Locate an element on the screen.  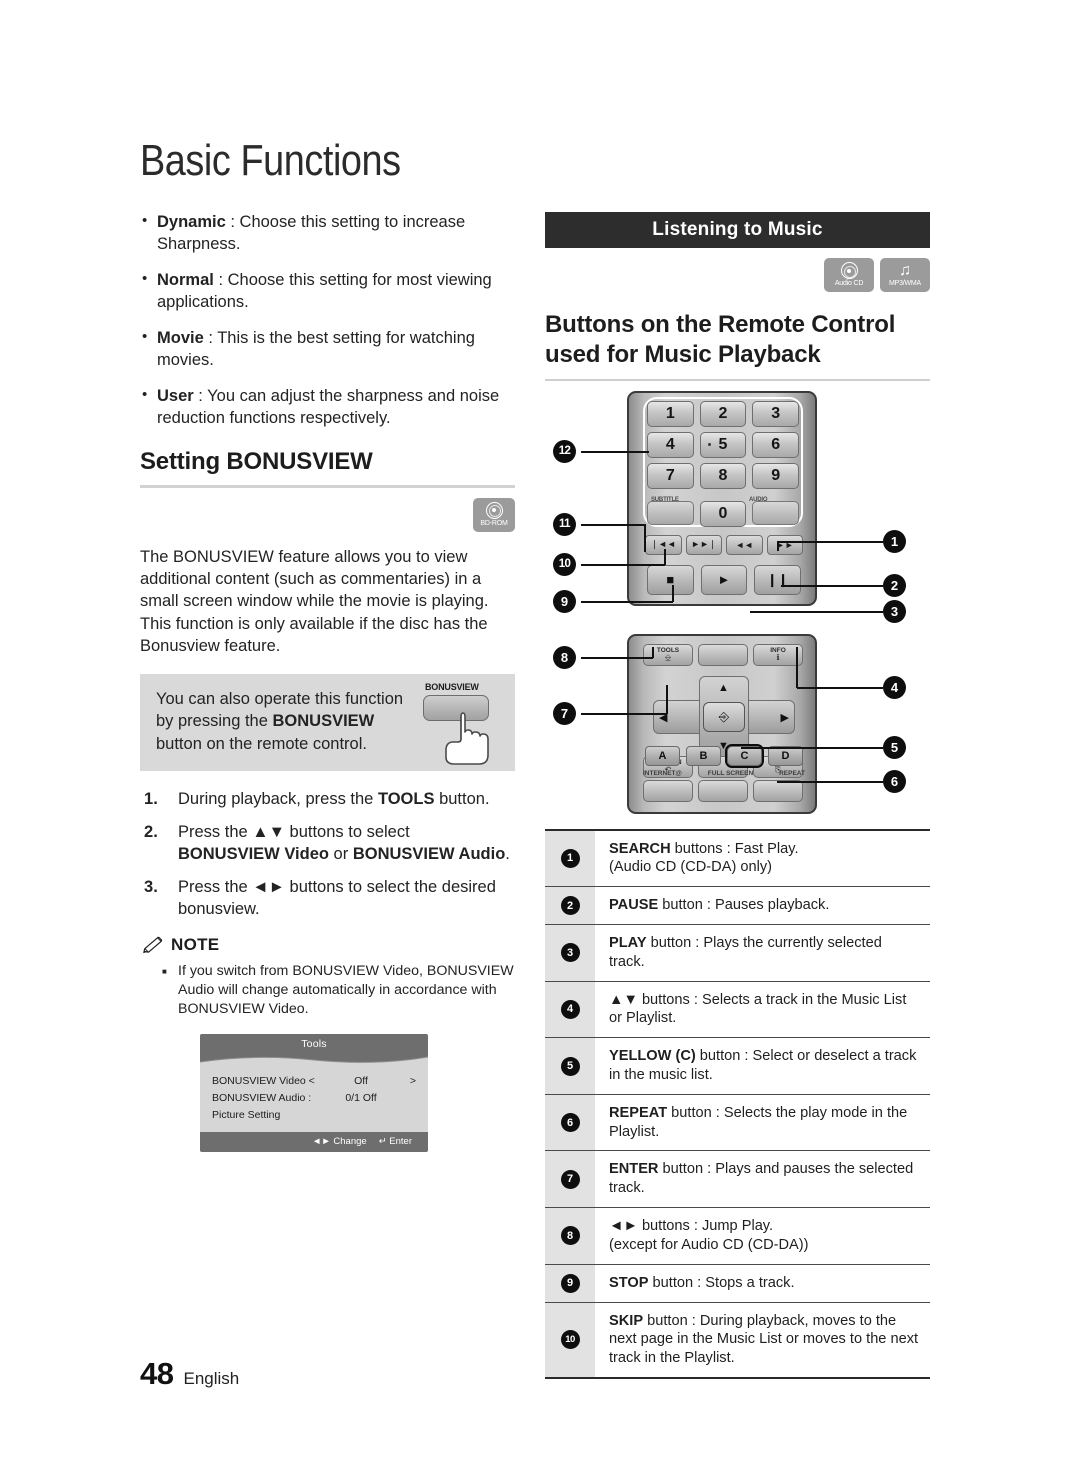
transport-row: ❘◄◄ ►►❘ ◄◄ ►► is located at coordinates (724, 544).